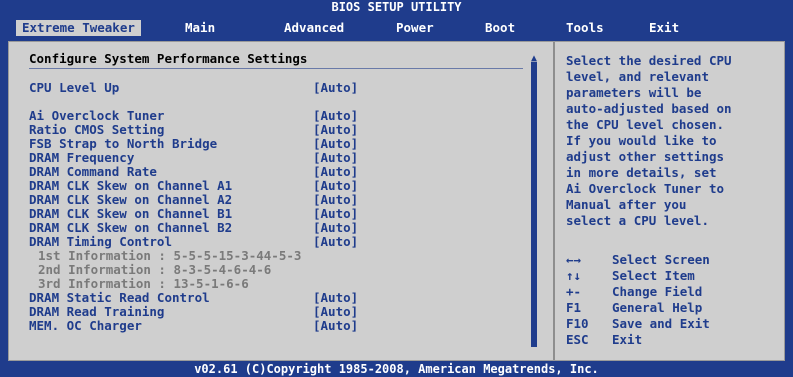 The width and height of the screenshot is (793, 377). Describe the element at coordinates (574, 275) in the screenshot. I see `up-down-arrows-icon: ↑↓` at that location.